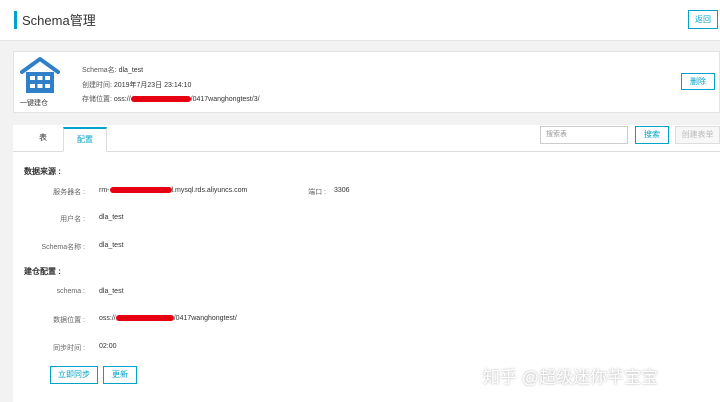  What do you see at coordinates (360, 20) in the screenshot?
I see `top-bar` at bounding box center [360, 20].